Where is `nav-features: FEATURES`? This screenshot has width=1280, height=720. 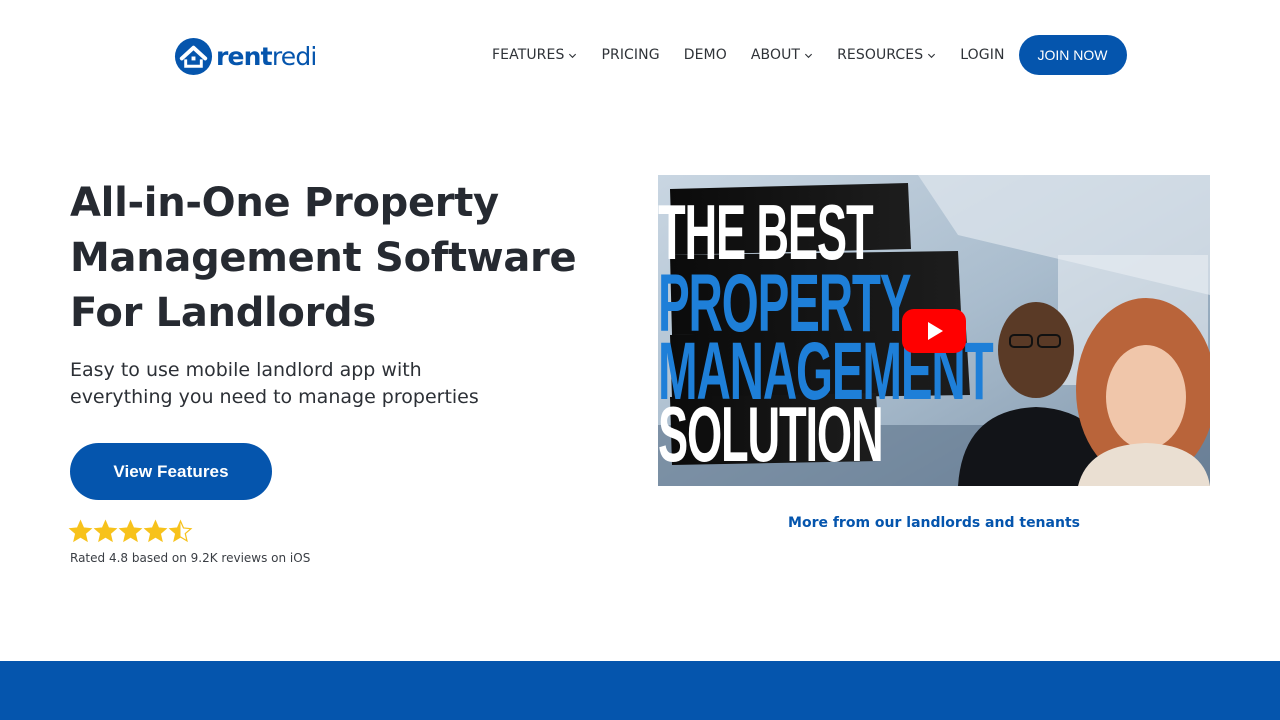
nav-features: FEATURES is located at coordinates (534, 55).